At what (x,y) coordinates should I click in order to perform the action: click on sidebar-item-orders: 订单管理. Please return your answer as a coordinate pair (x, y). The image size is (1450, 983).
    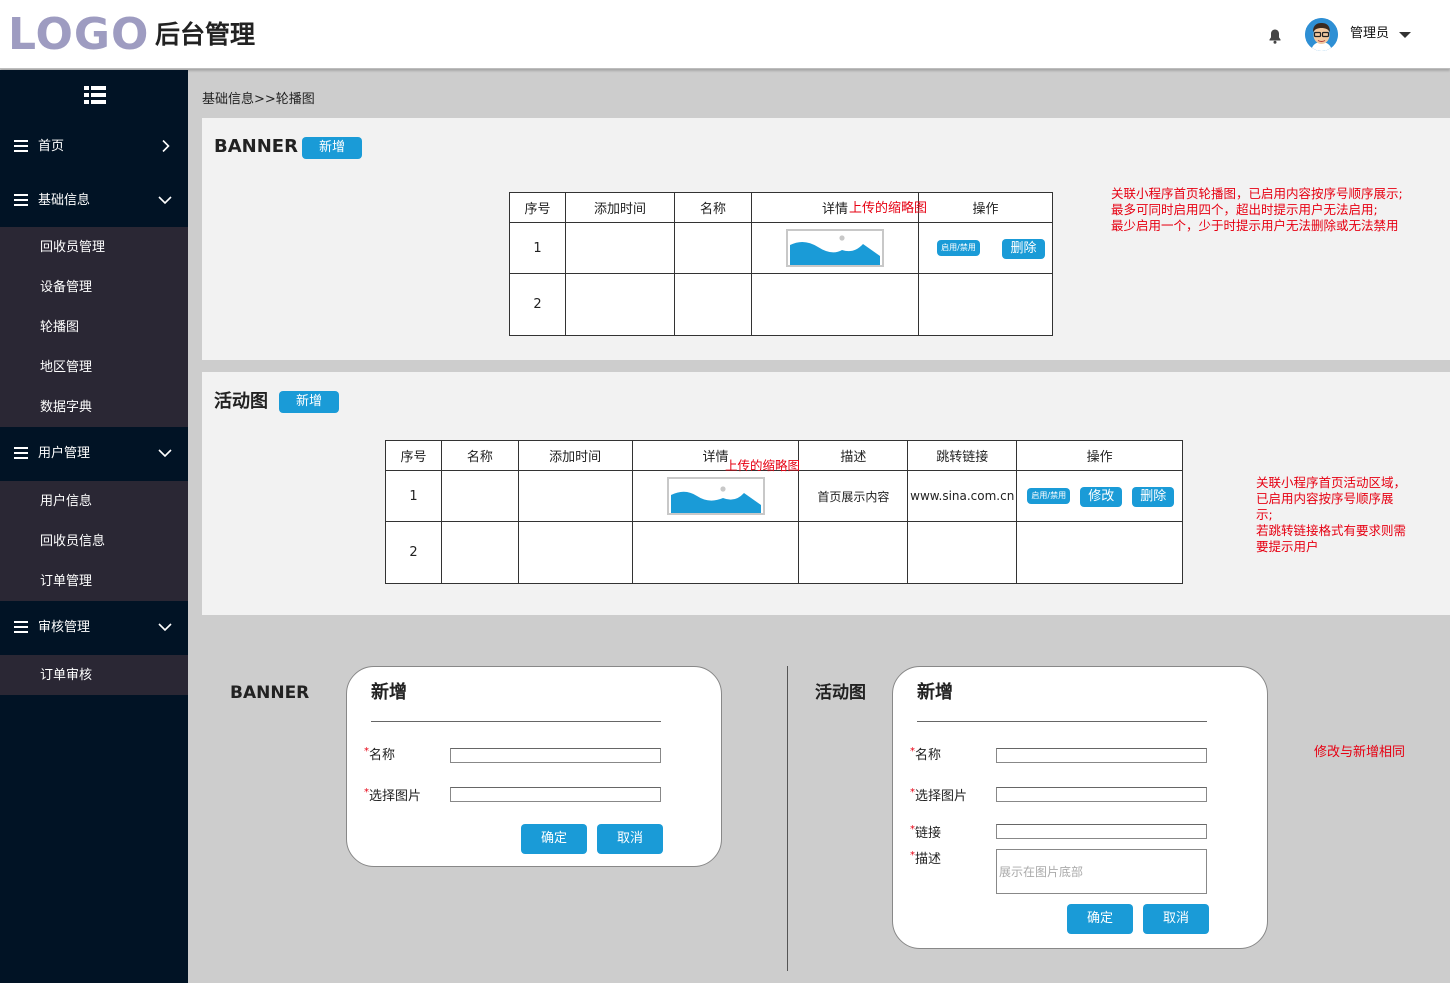
    Looking at the image, I should click on (66, 581).